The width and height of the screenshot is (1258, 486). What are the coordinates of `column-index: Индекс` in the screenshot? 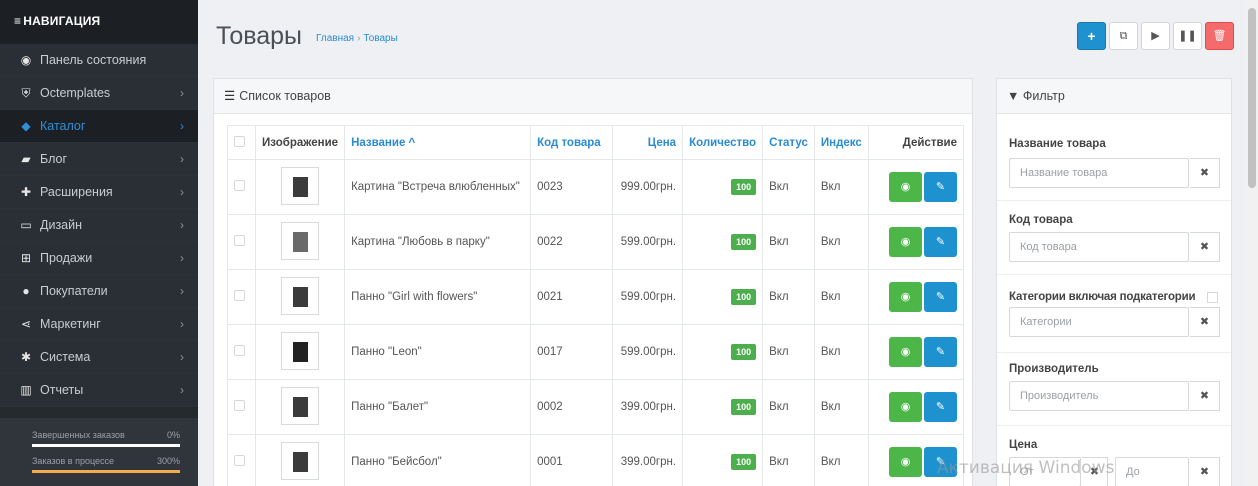 It's located at (841, 142).